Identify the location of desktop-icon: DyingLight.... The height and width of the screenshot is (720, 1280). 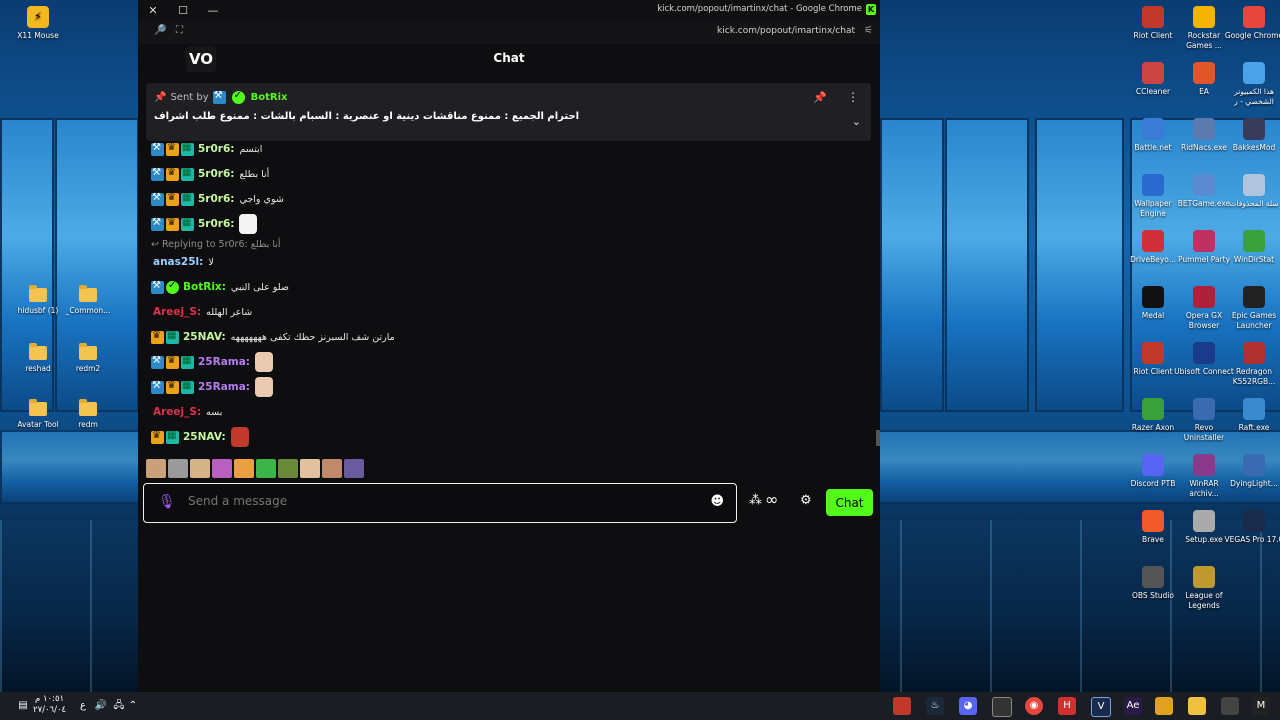
(1252, 471).